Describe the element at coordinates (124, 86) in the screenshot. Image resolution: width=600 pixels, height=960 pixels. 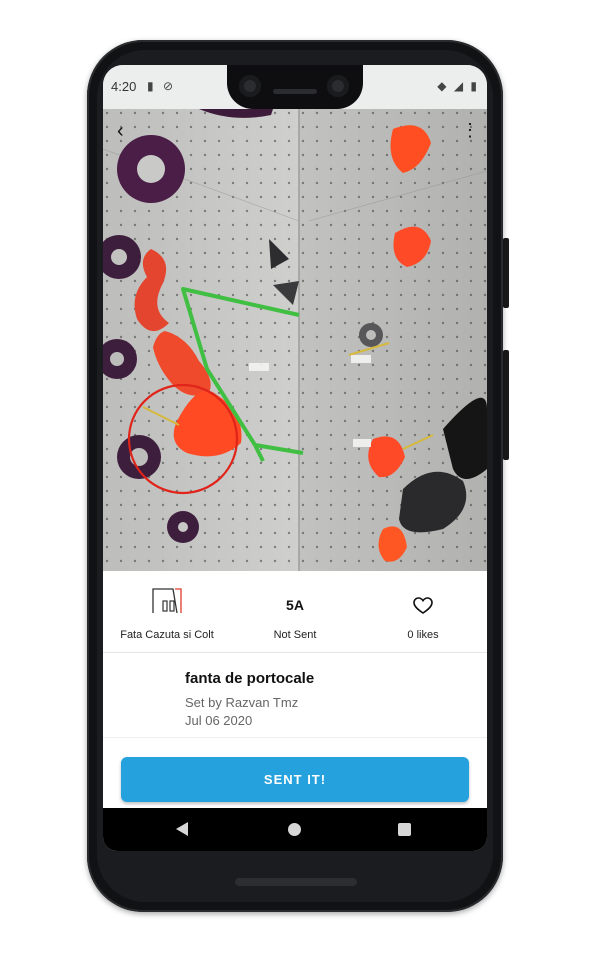
I see `status-time: 4:20` at that location.